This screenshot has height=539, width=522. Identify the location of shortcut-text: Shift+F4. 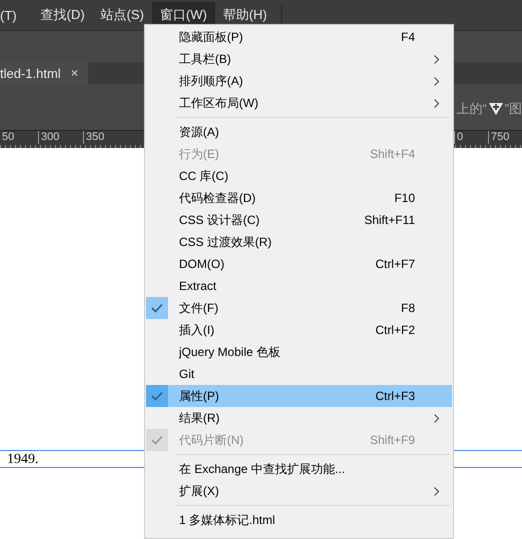
(392, 154).